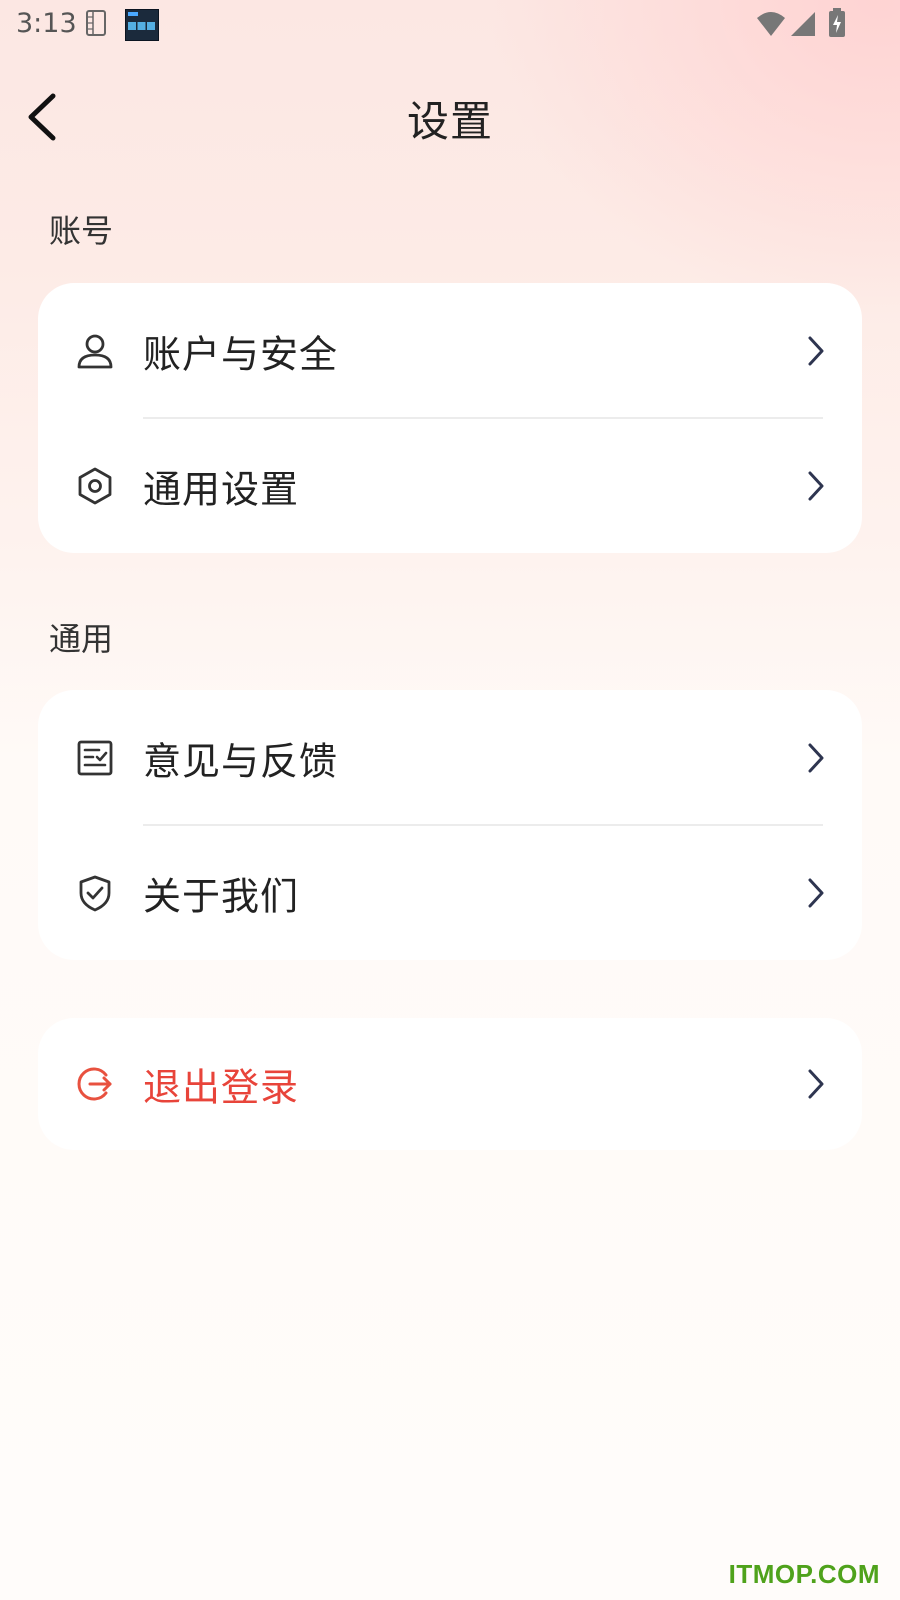  Describe the element at coordinates (450, 757) in the screenshot. I see `feedback-row: 意见与反馈` at that location.